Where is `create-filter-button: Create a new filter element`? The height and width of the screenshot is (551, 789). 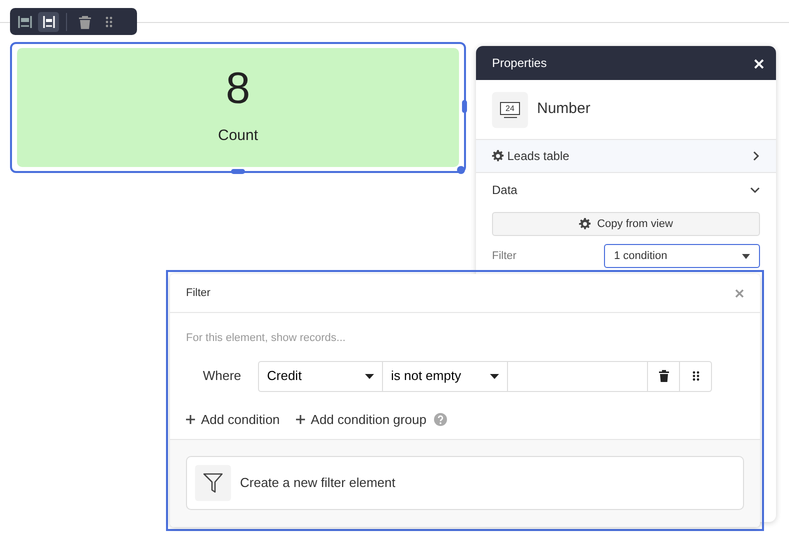
create-filter-button: Create a new filter element is located at coordinates (465, 483).